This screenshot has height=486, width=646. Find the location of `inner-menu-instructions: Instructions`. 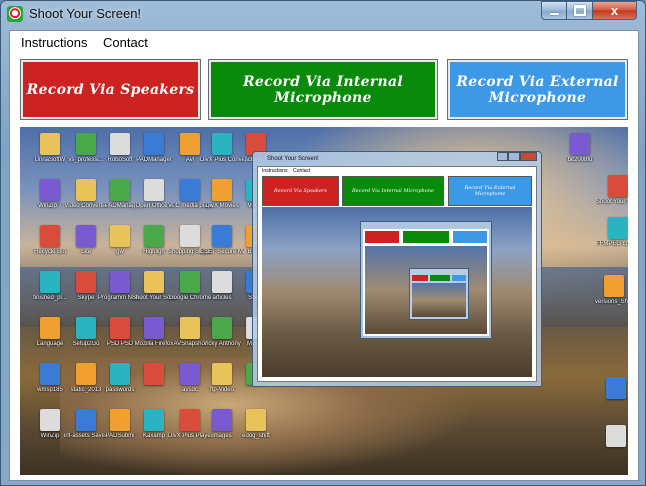

inner-menu-instructions: Instructions is located at coordinates (275, 171).